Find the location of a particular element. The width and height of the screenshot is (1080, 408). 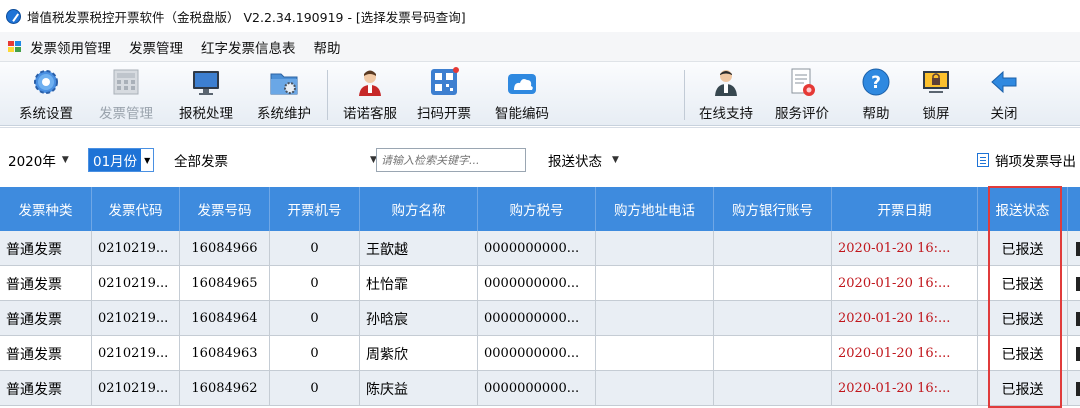

column-header: 发票代码 is located at coordinates (136, 209).